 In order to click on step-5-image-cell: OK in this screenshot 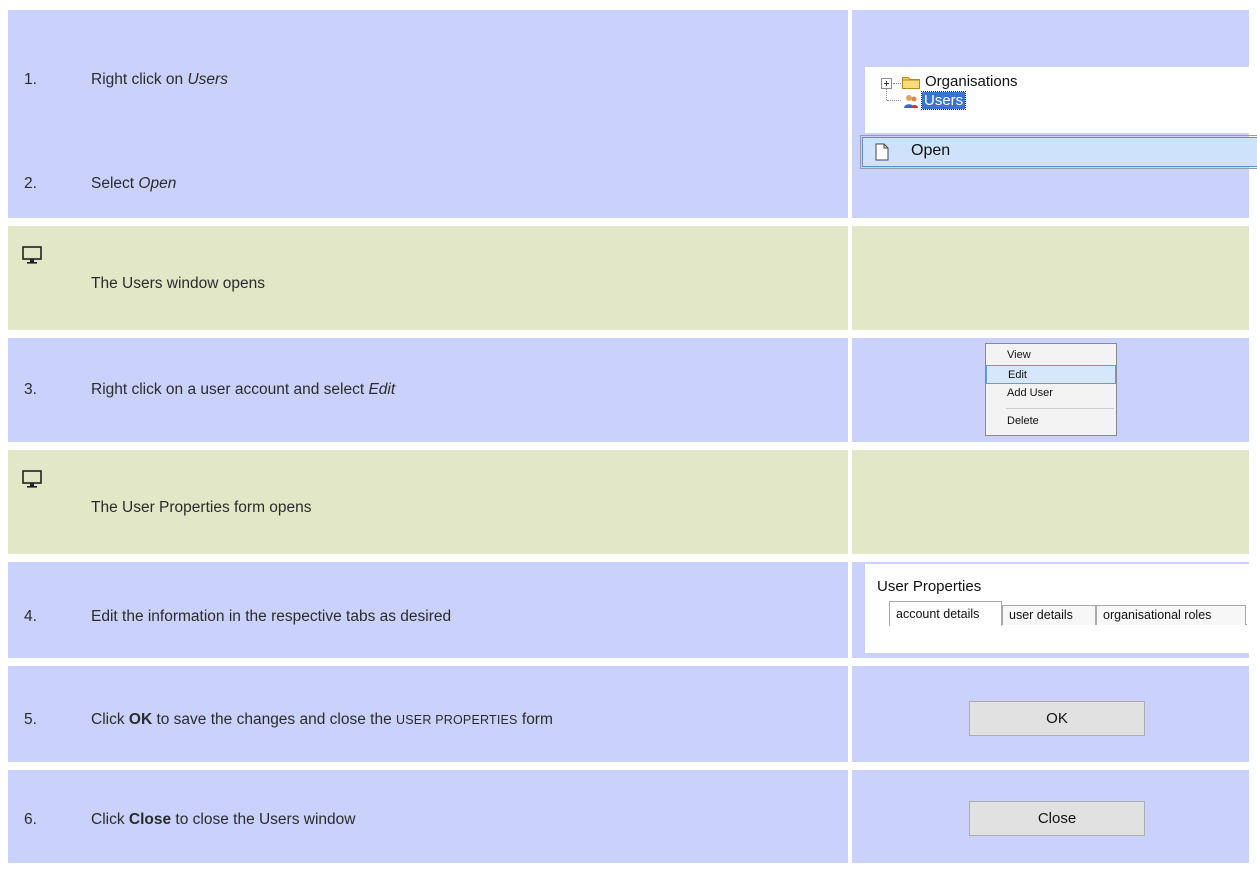, I will do `click(1050, 714)`.